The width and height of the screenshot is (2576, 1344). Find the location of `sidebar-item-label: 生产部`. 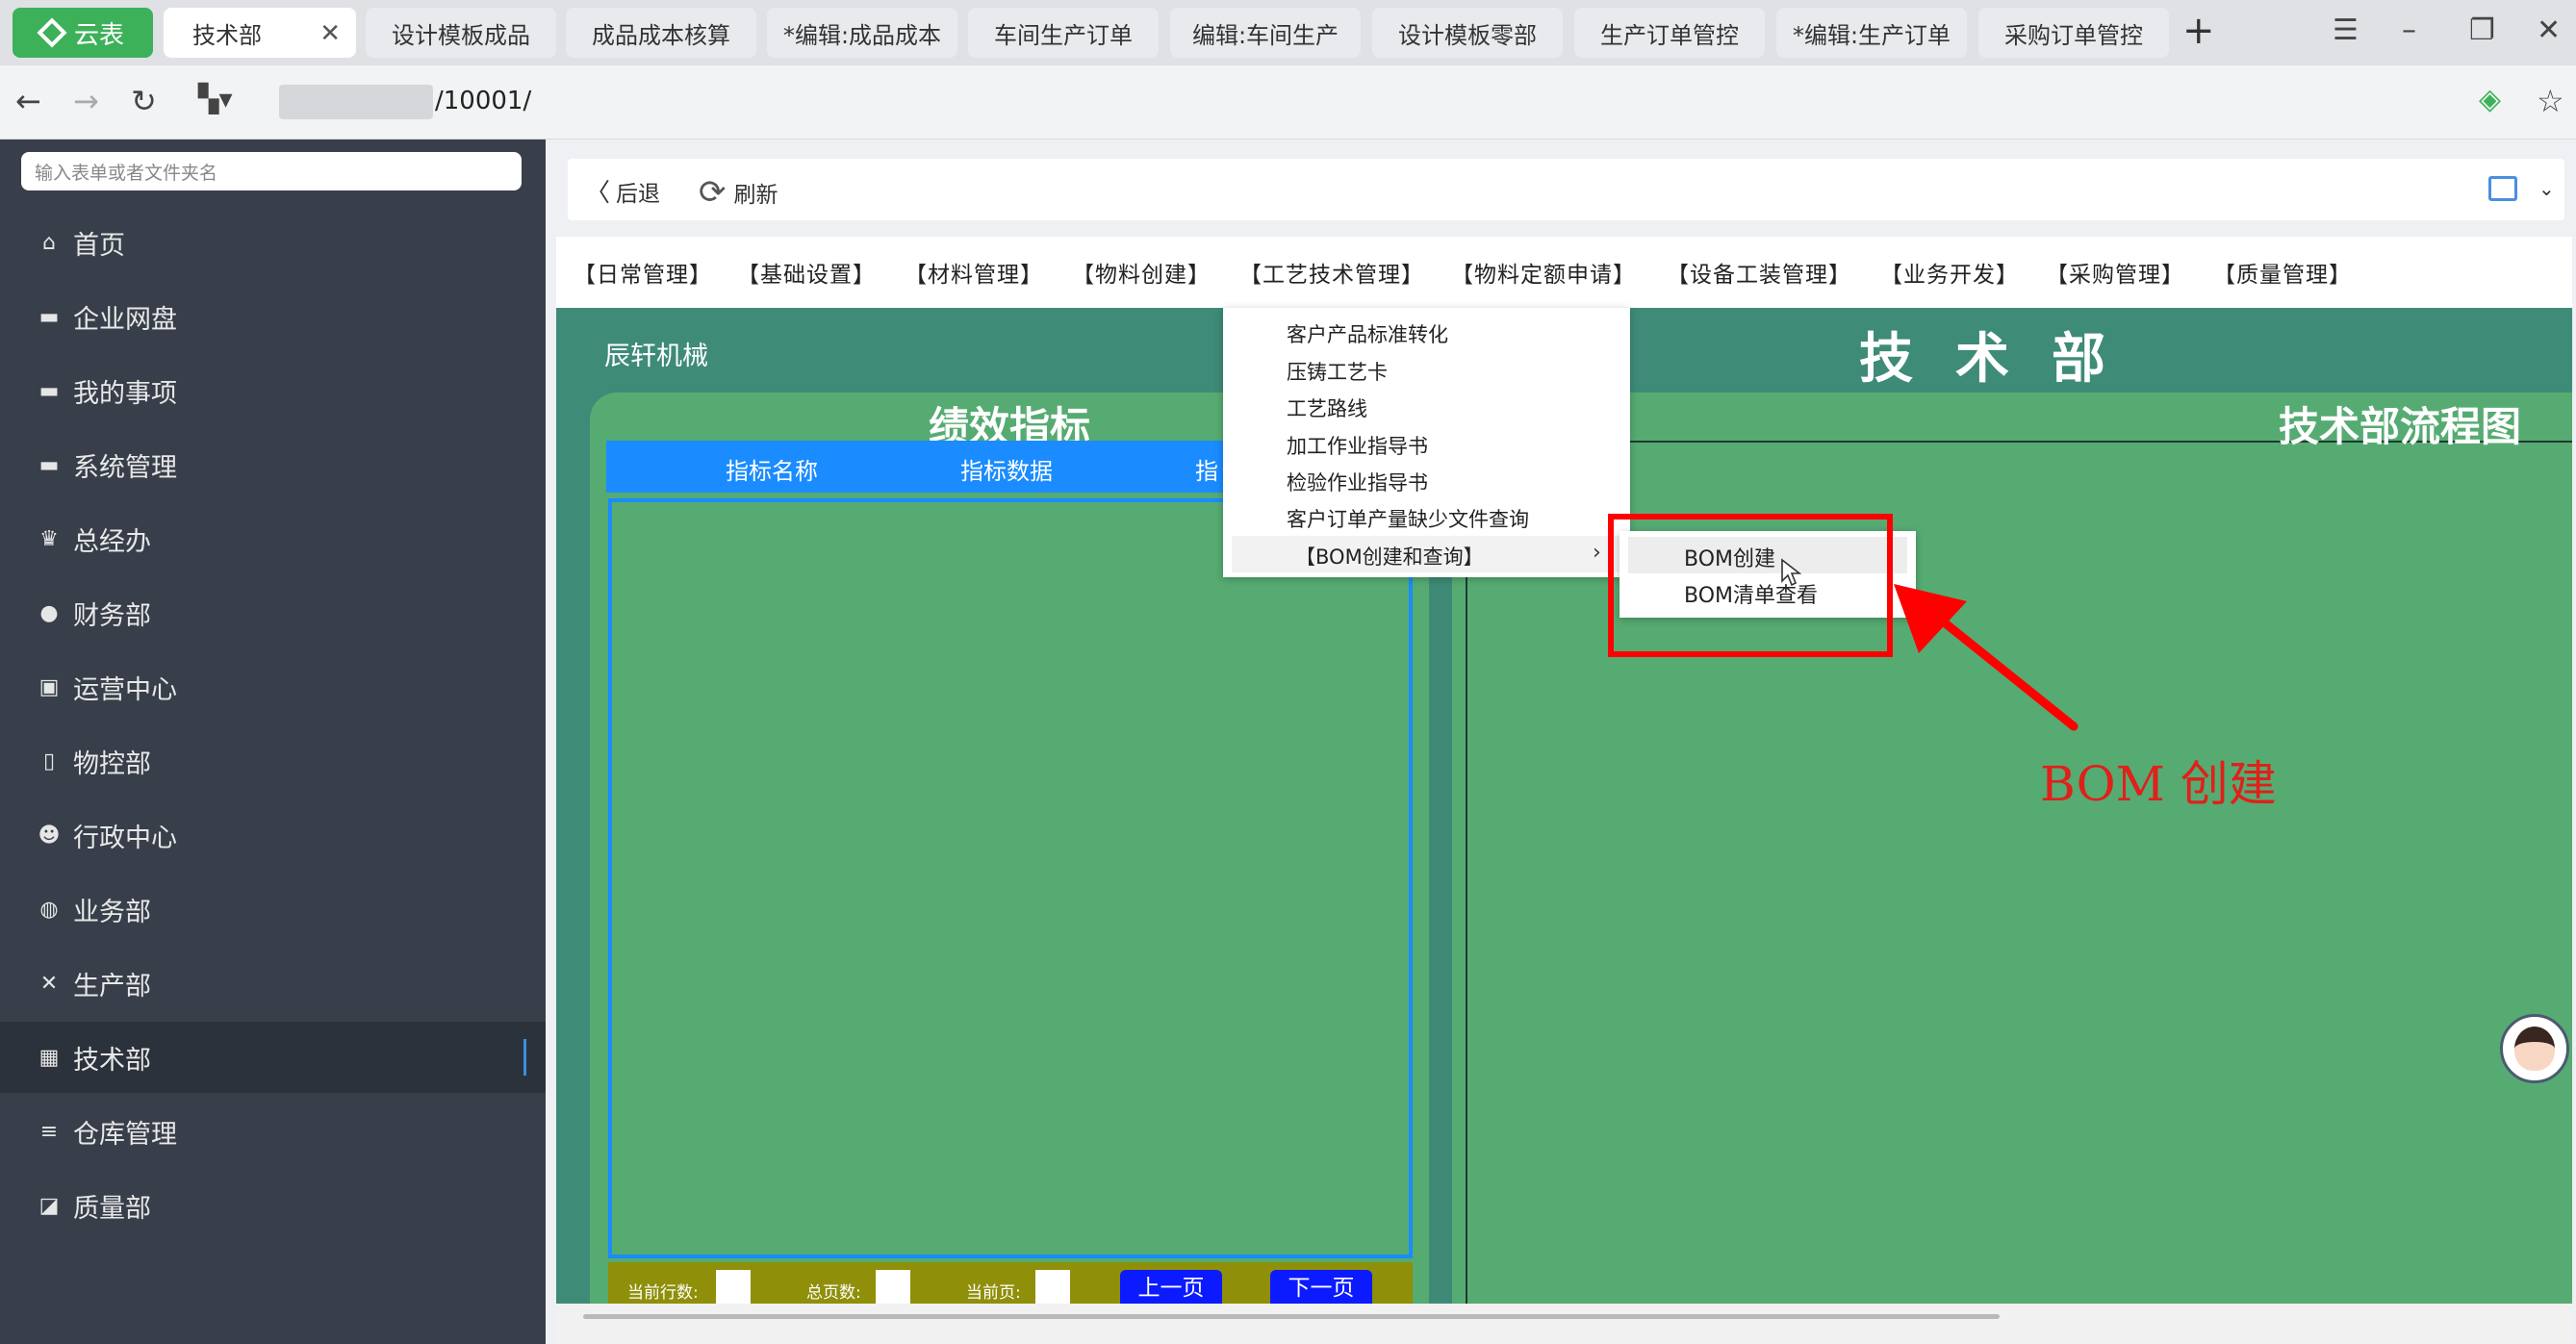

sidebar-item-label: 生产部 is located at coordinates (112, 986).